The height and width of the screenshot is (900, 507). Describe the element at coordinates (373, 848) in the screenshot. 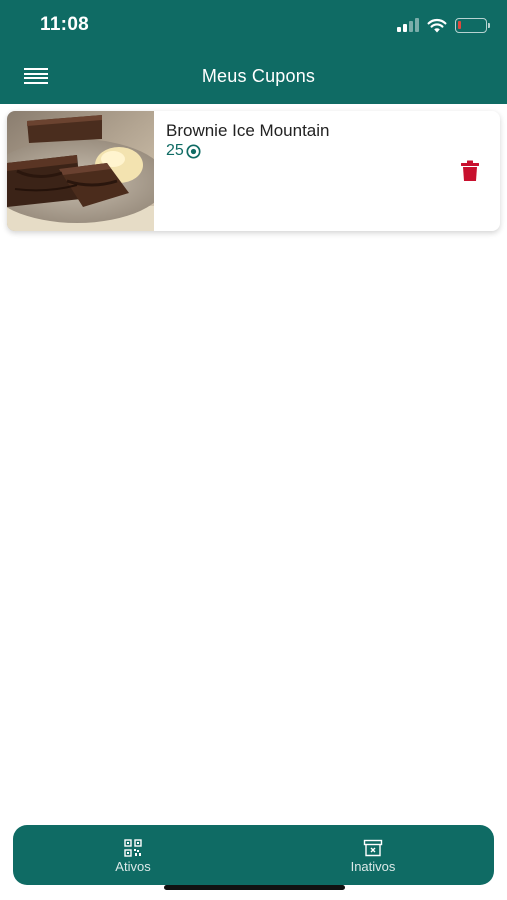

I see `archive-box-icon` at that location.